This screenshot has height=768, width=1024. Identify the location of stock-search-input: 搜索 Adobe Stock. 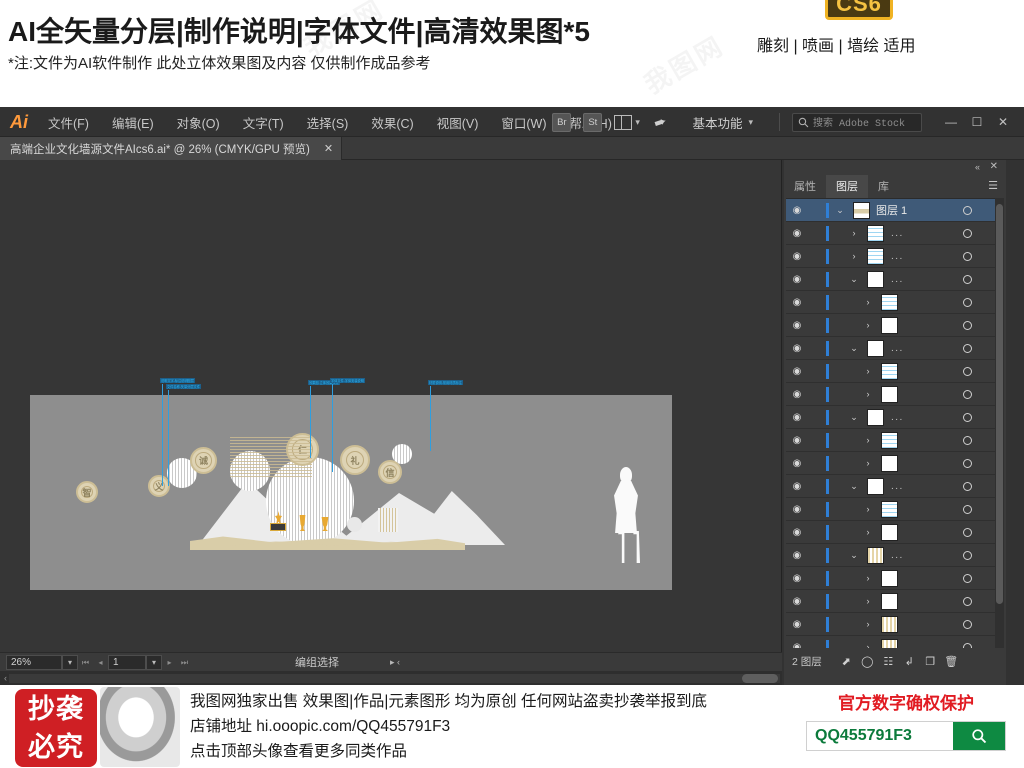
(857, 122).